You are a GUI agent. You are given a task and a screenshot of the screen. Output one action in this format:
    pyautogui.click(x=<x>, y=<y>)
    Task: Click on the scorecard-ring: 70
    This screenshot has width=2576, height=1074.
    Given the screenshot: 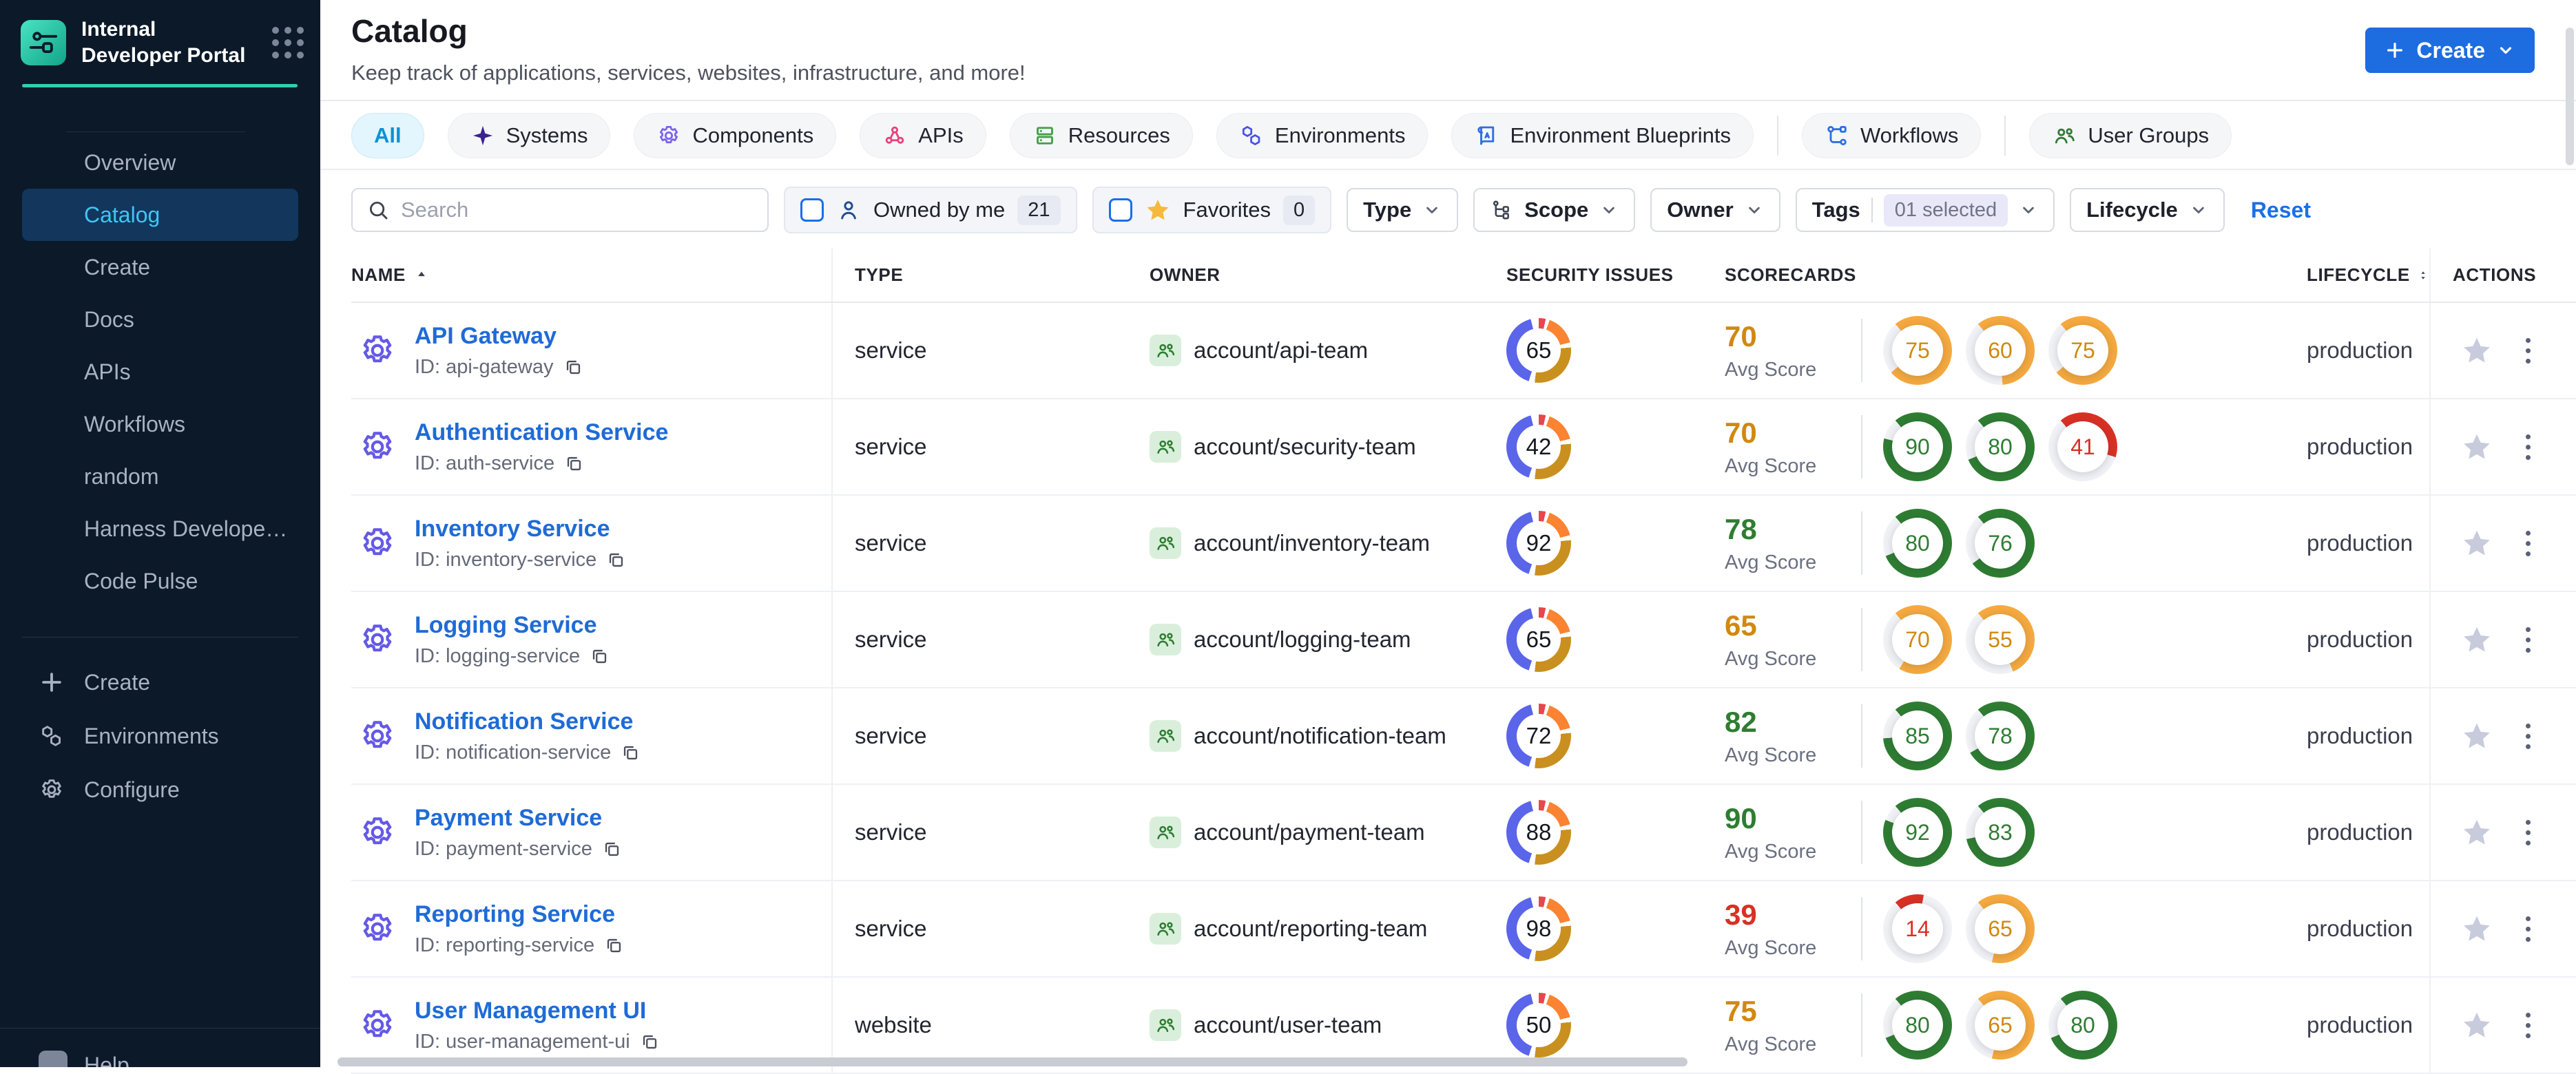 What is the action you would take?
    pyautogui.click(x=1917, y=639)
    